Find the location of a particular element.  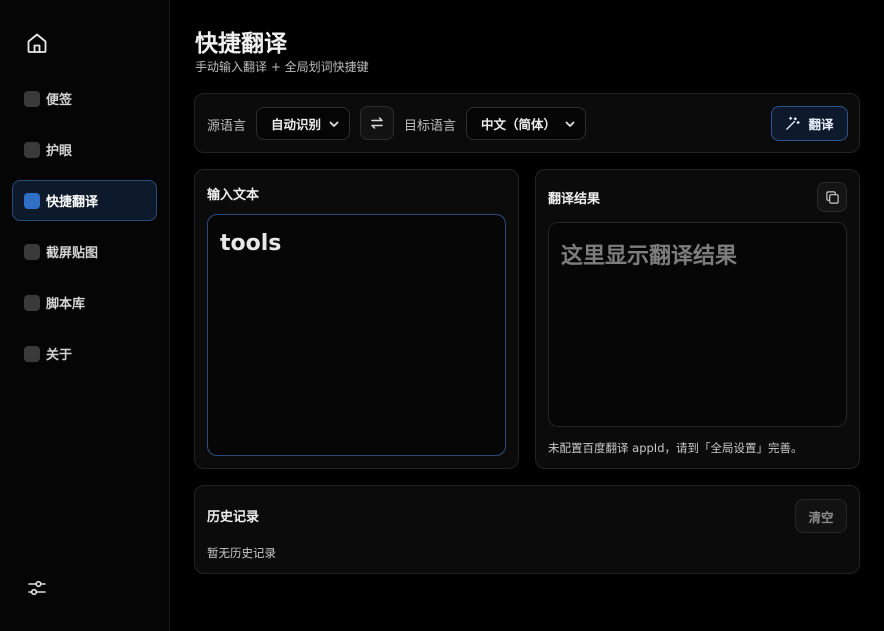

swap-icon is located at coordinates (377, 123).